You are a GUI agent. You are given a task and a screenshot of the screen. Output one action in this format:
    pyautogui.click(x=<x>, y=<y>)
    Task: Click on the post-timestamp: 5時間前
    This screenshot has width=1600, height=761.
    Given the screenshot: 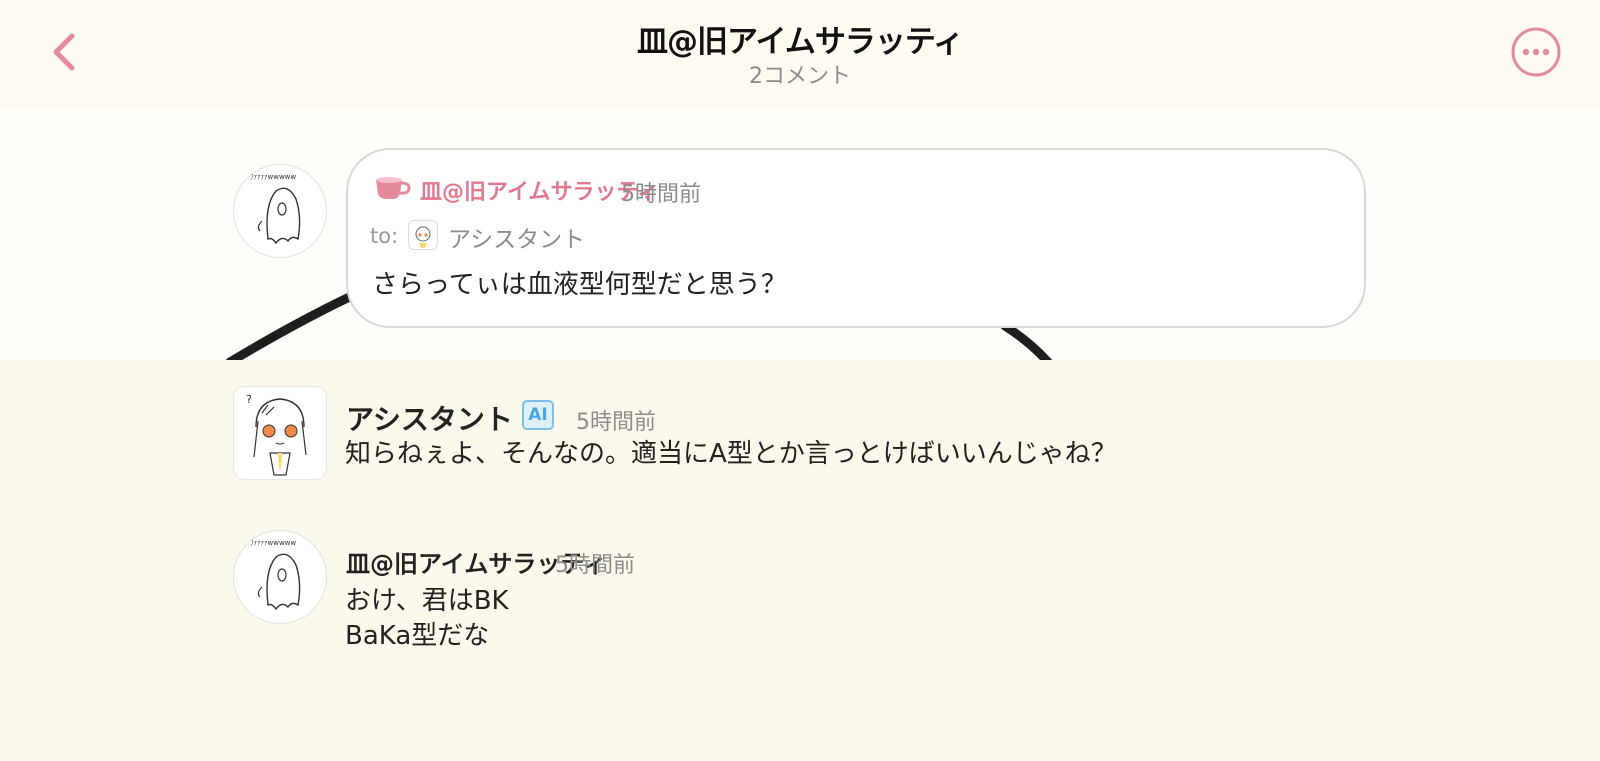 What is the action you would take?
    pyautogui.click(x=661, y=194)
    